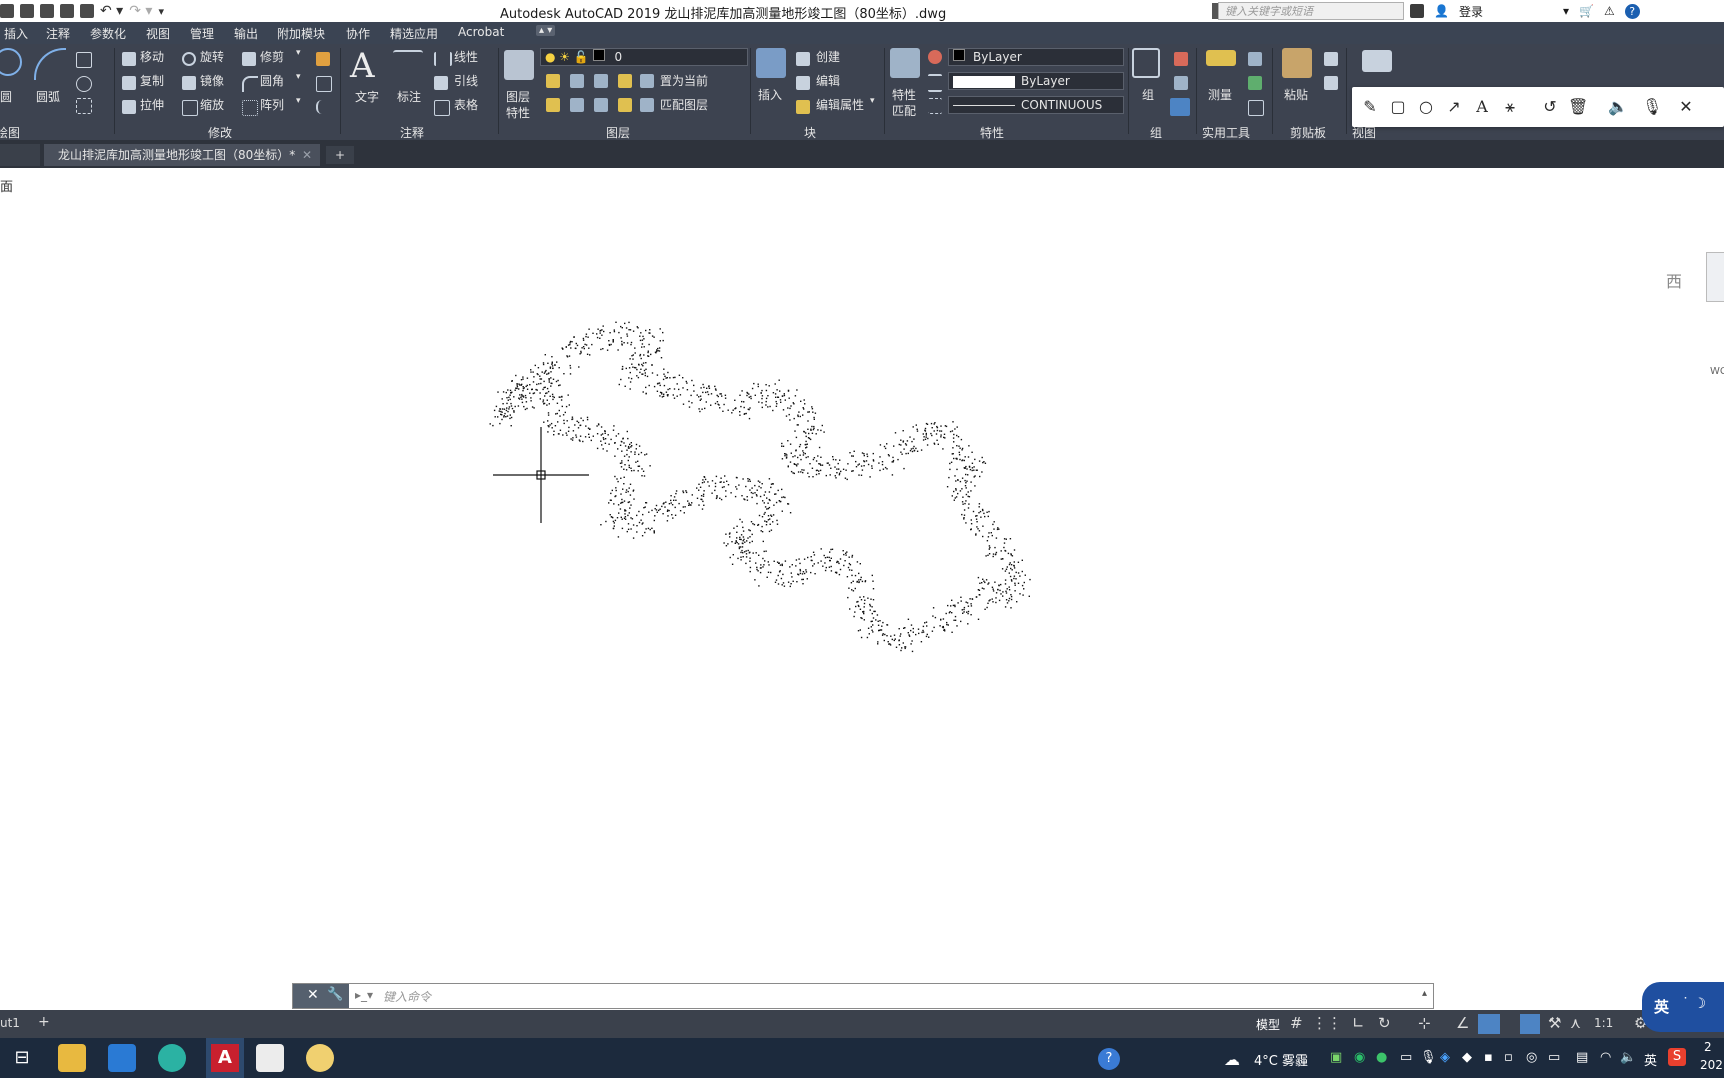 This screenshot has width=1724, height=1078. I want to click on polar-icon: ↻, so click(1384, 1023).